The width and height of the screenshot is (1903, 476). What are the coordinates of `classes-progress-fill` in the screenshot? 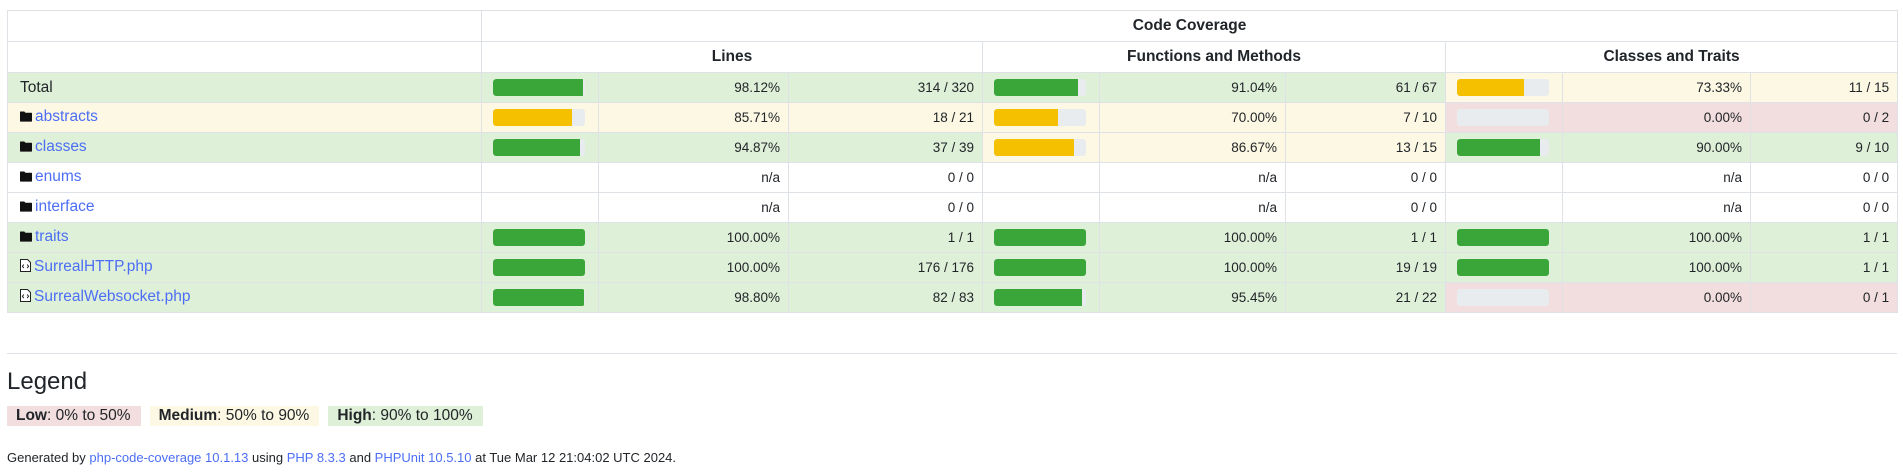 It's located at (1498, 147).